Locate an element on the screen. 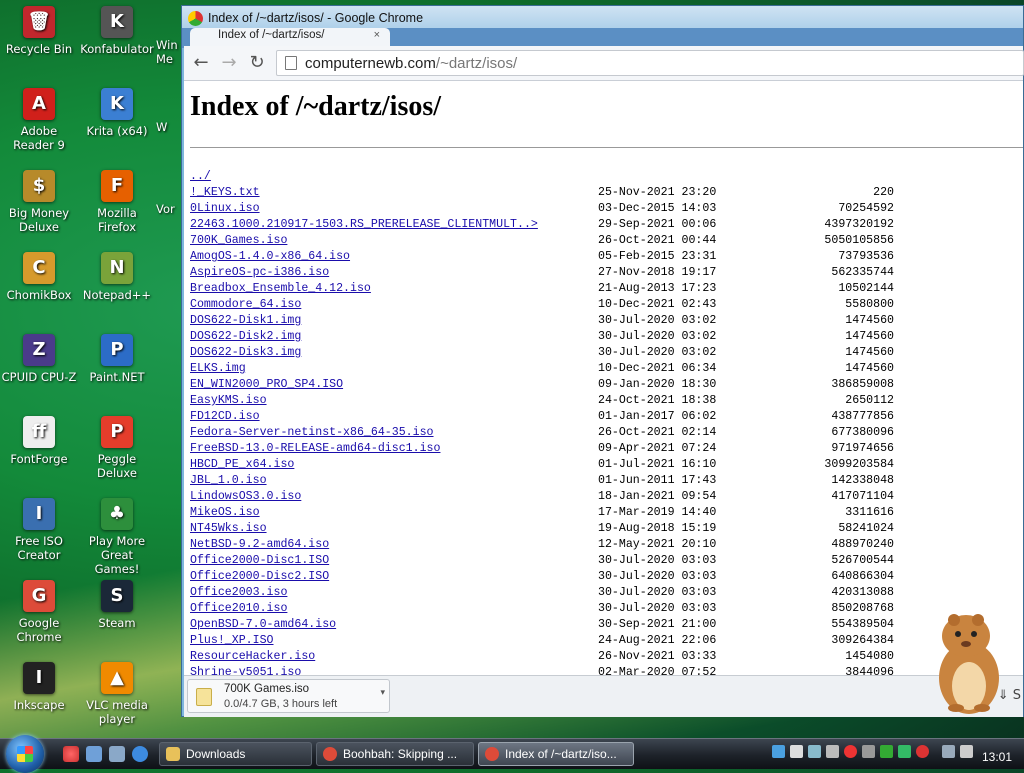 This screenshot has width=1024, height=773. chevron-down-icon: ▾ is located at coordinates (382, 693).